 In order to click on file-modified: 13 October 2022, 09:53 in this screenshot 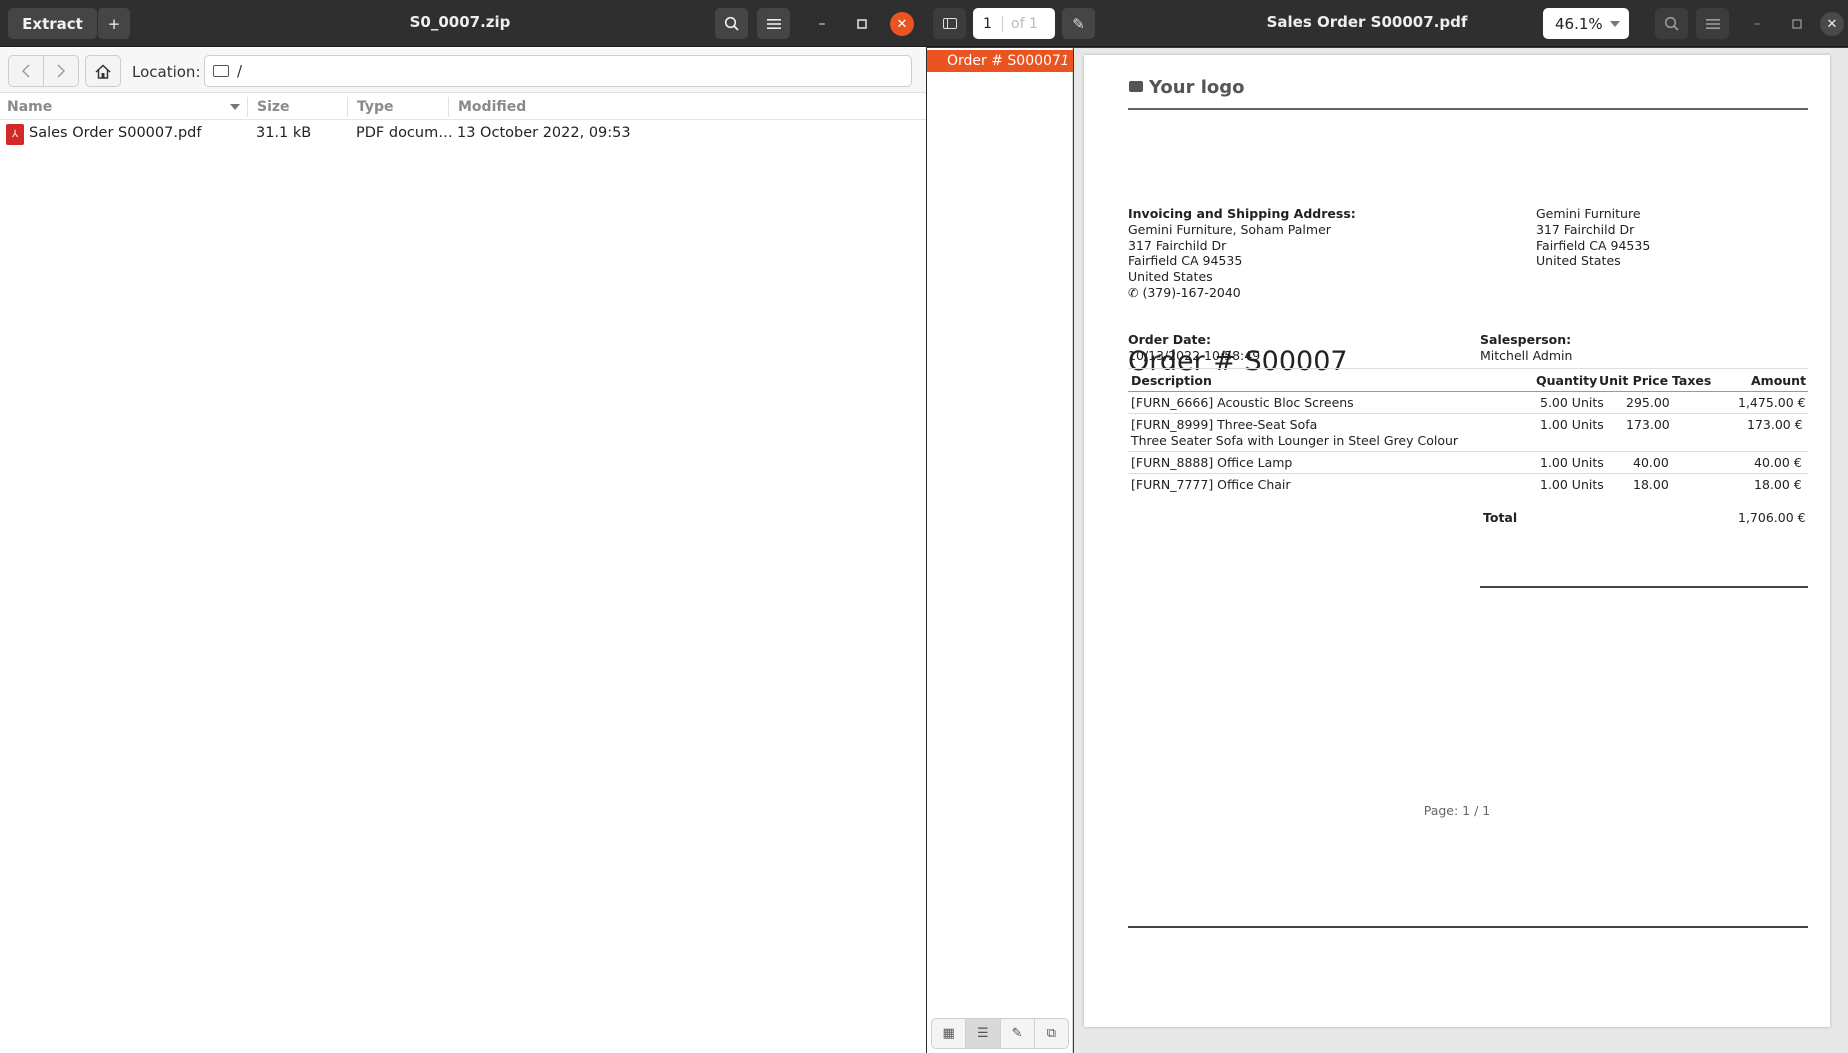, I will do `click(544, 133)`.